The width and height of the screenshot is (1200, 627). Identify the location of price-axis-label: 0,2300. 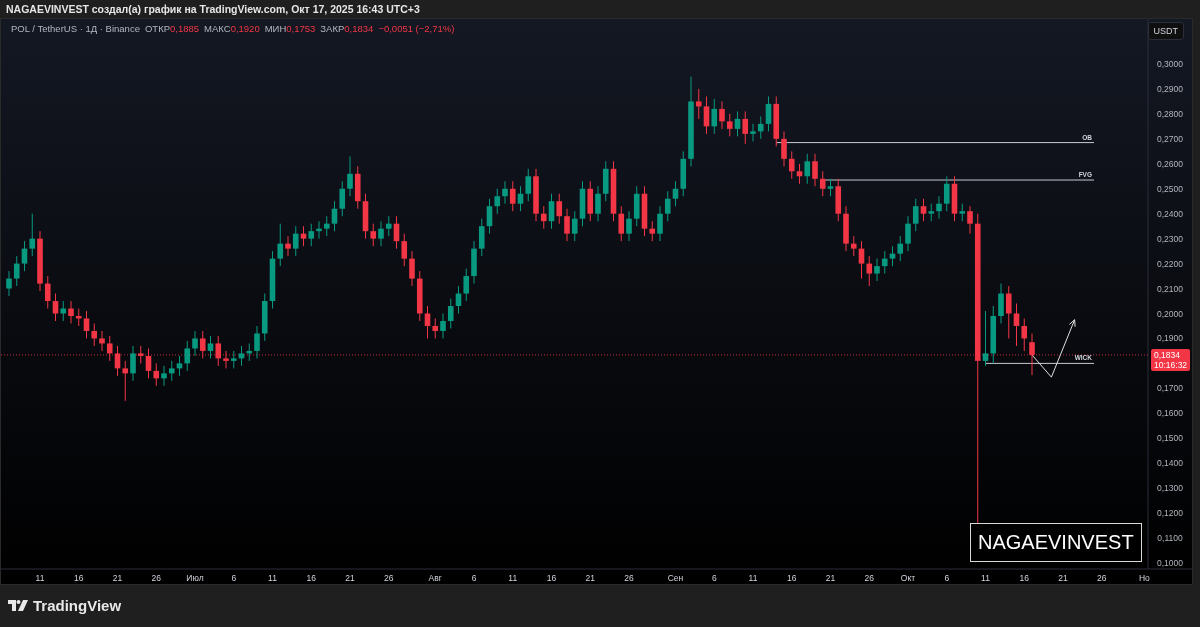
(1170, 238).